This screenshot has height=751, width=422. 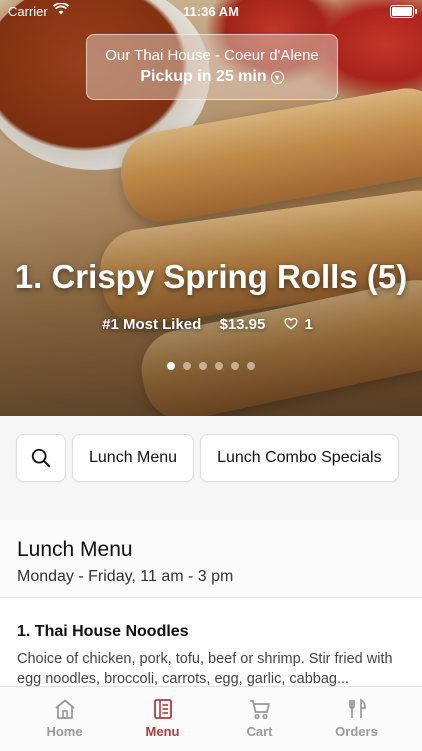 I want to click on tab-label: Home, so click(x=64, y=731).